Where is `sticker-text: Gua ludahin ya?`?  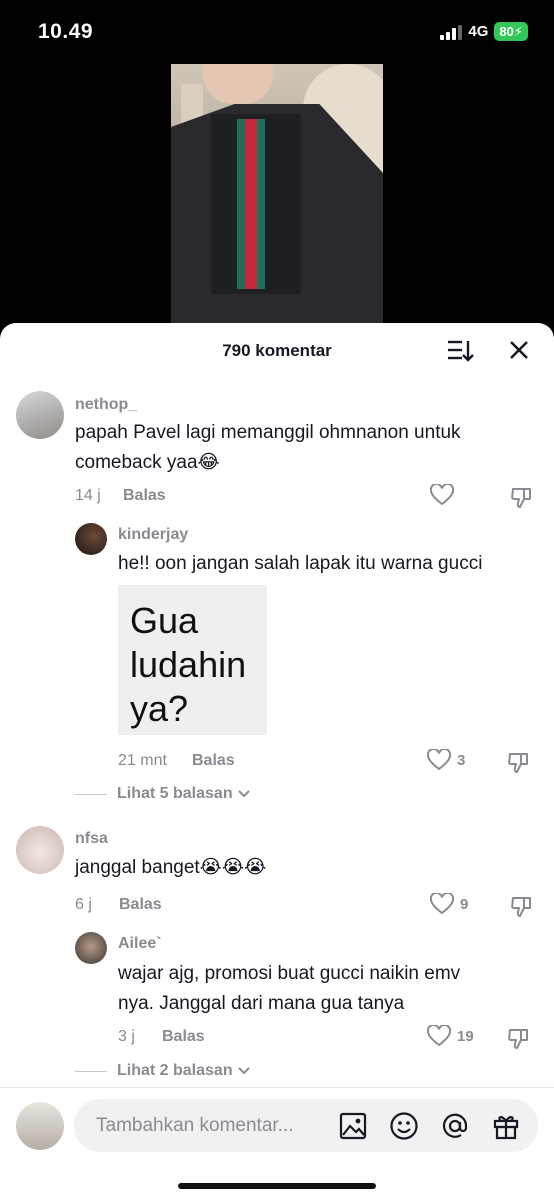 sticker-text: Gua ludahin ya? is located at coordinates (188, 664).